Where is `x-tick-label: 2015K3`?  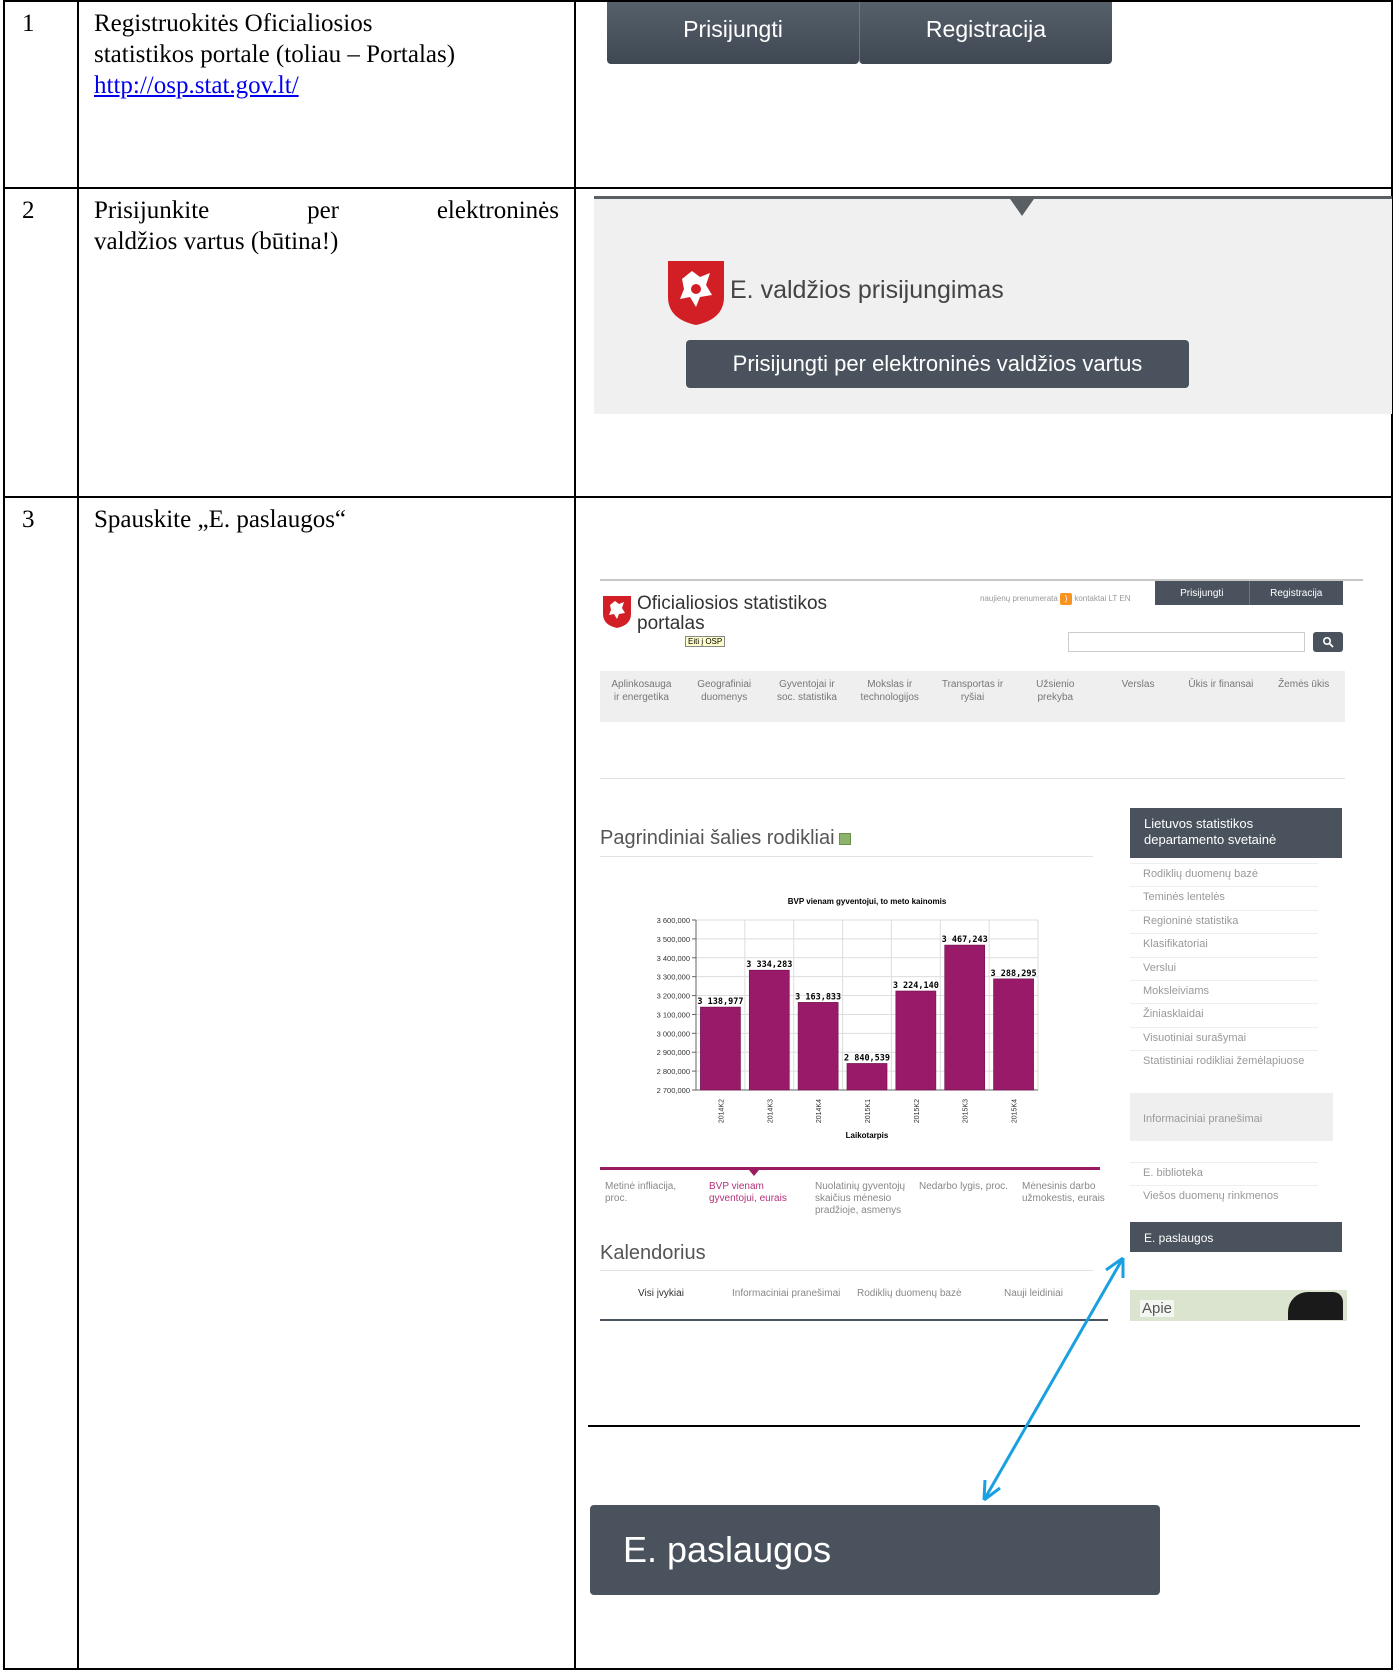
x-tick-label: 2015K3 is located at coordinates (966, 1111).